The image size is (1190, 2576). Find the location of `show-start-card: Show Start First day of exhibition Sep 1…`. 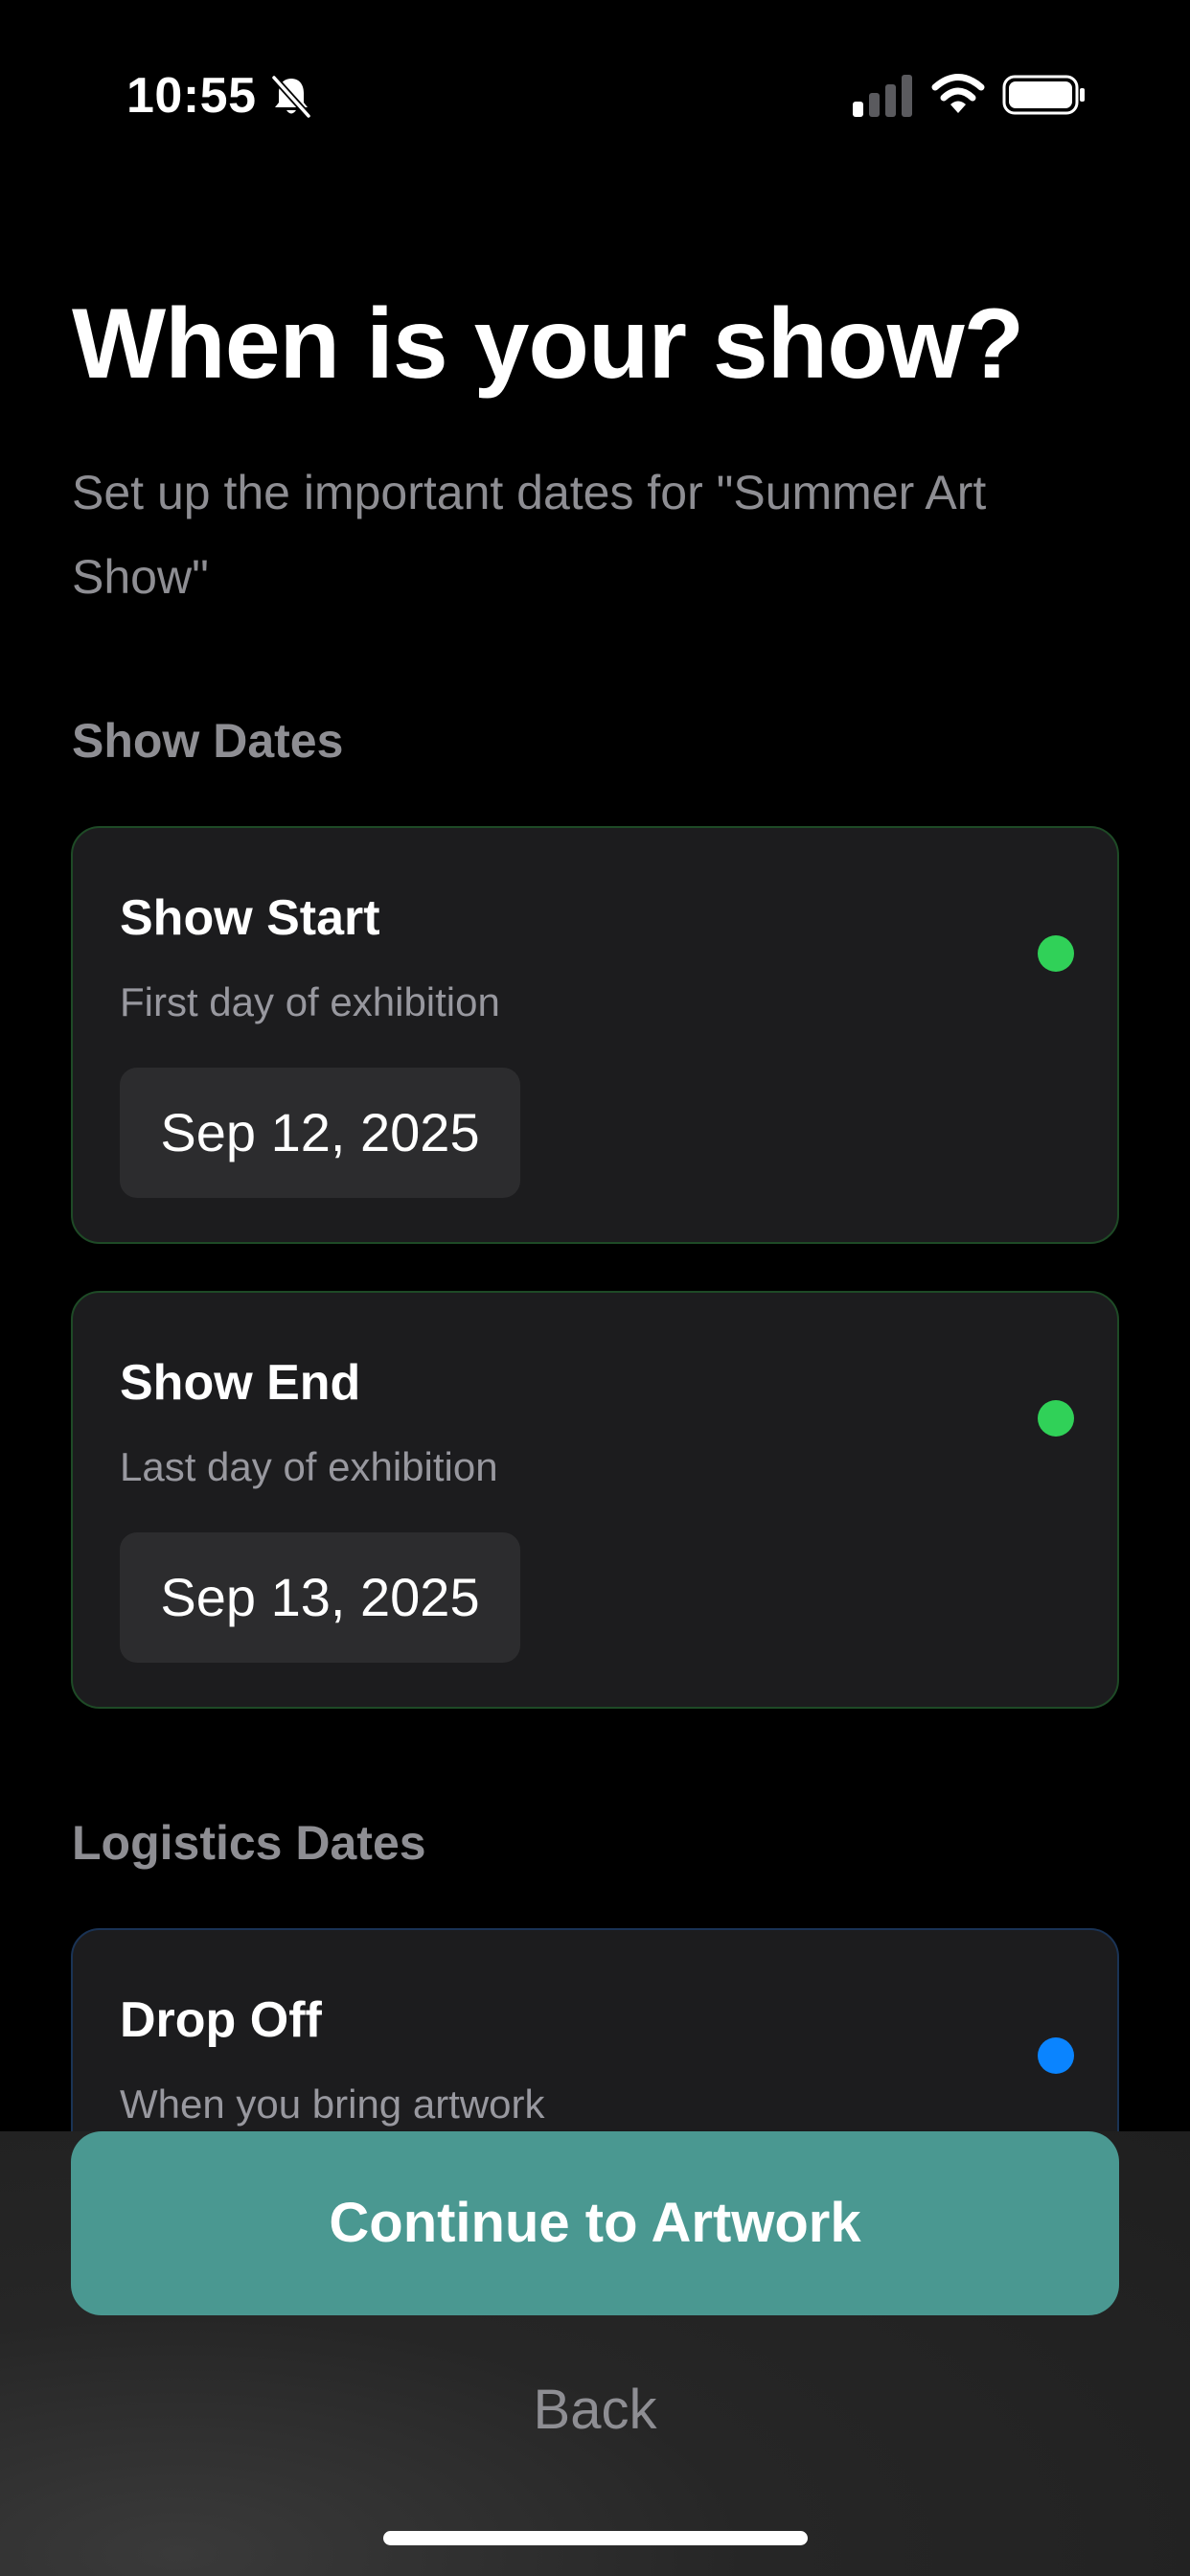

show-start-card: Show Start First day of exhibition Sep 1… is located at coordinates (595, 1035).